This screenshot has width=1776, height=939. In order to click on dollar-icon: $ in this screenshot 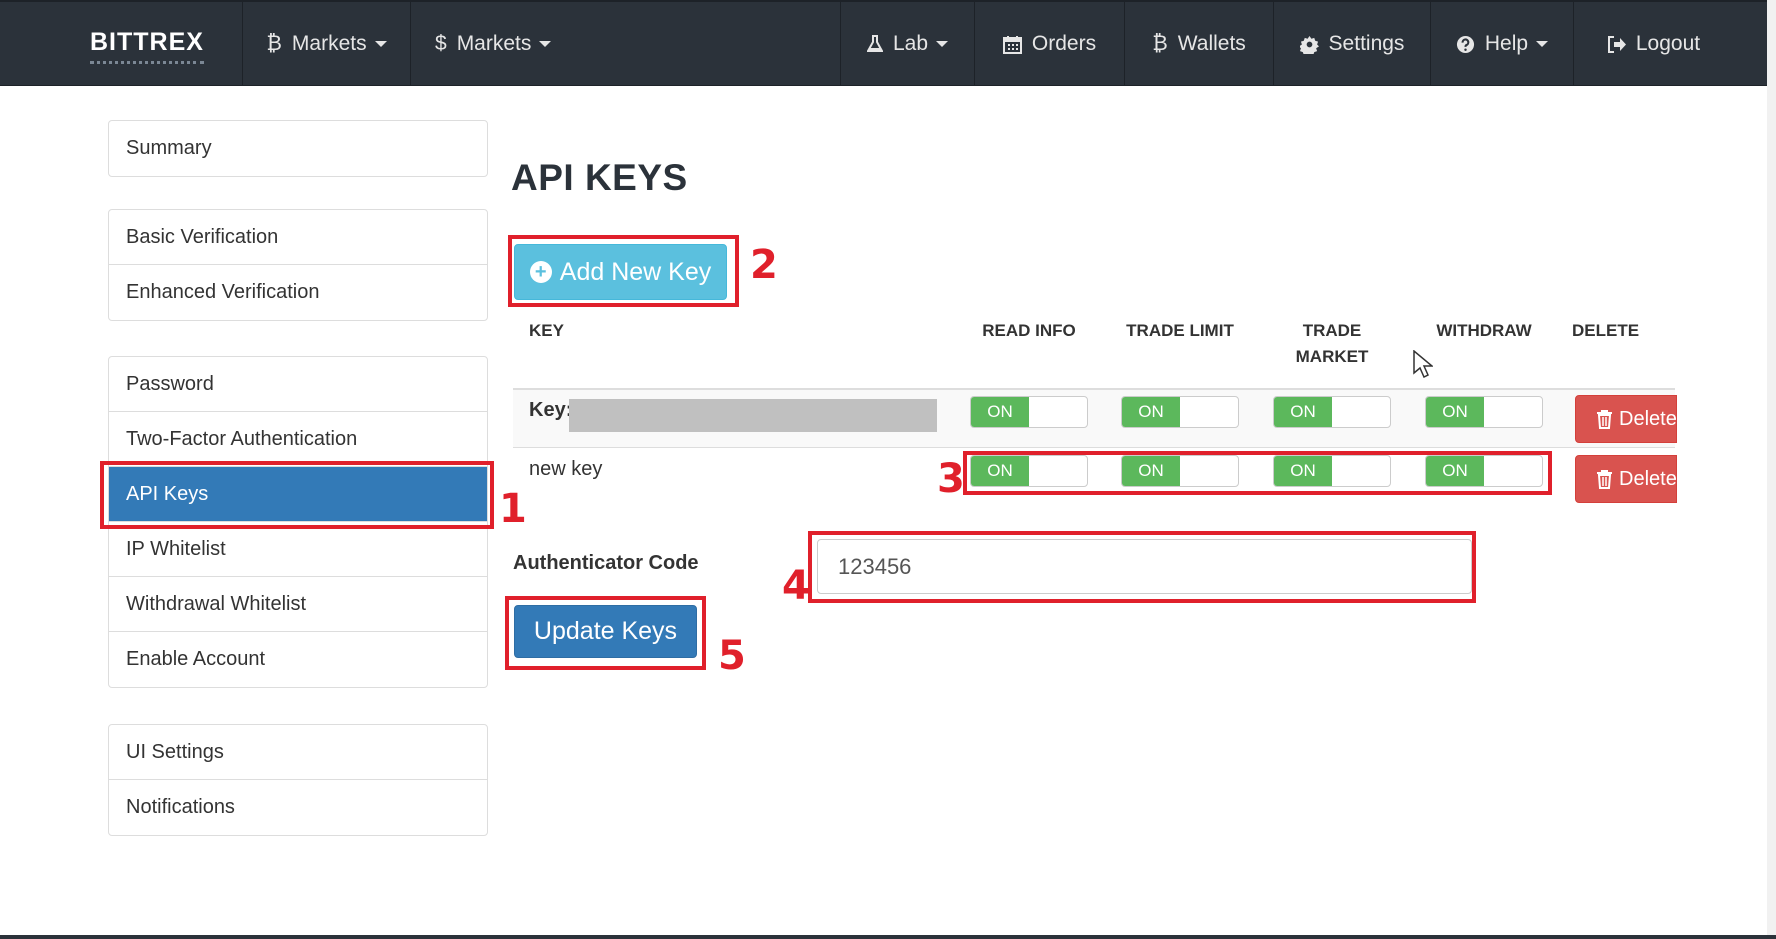, I will do `click(441, 43)`.